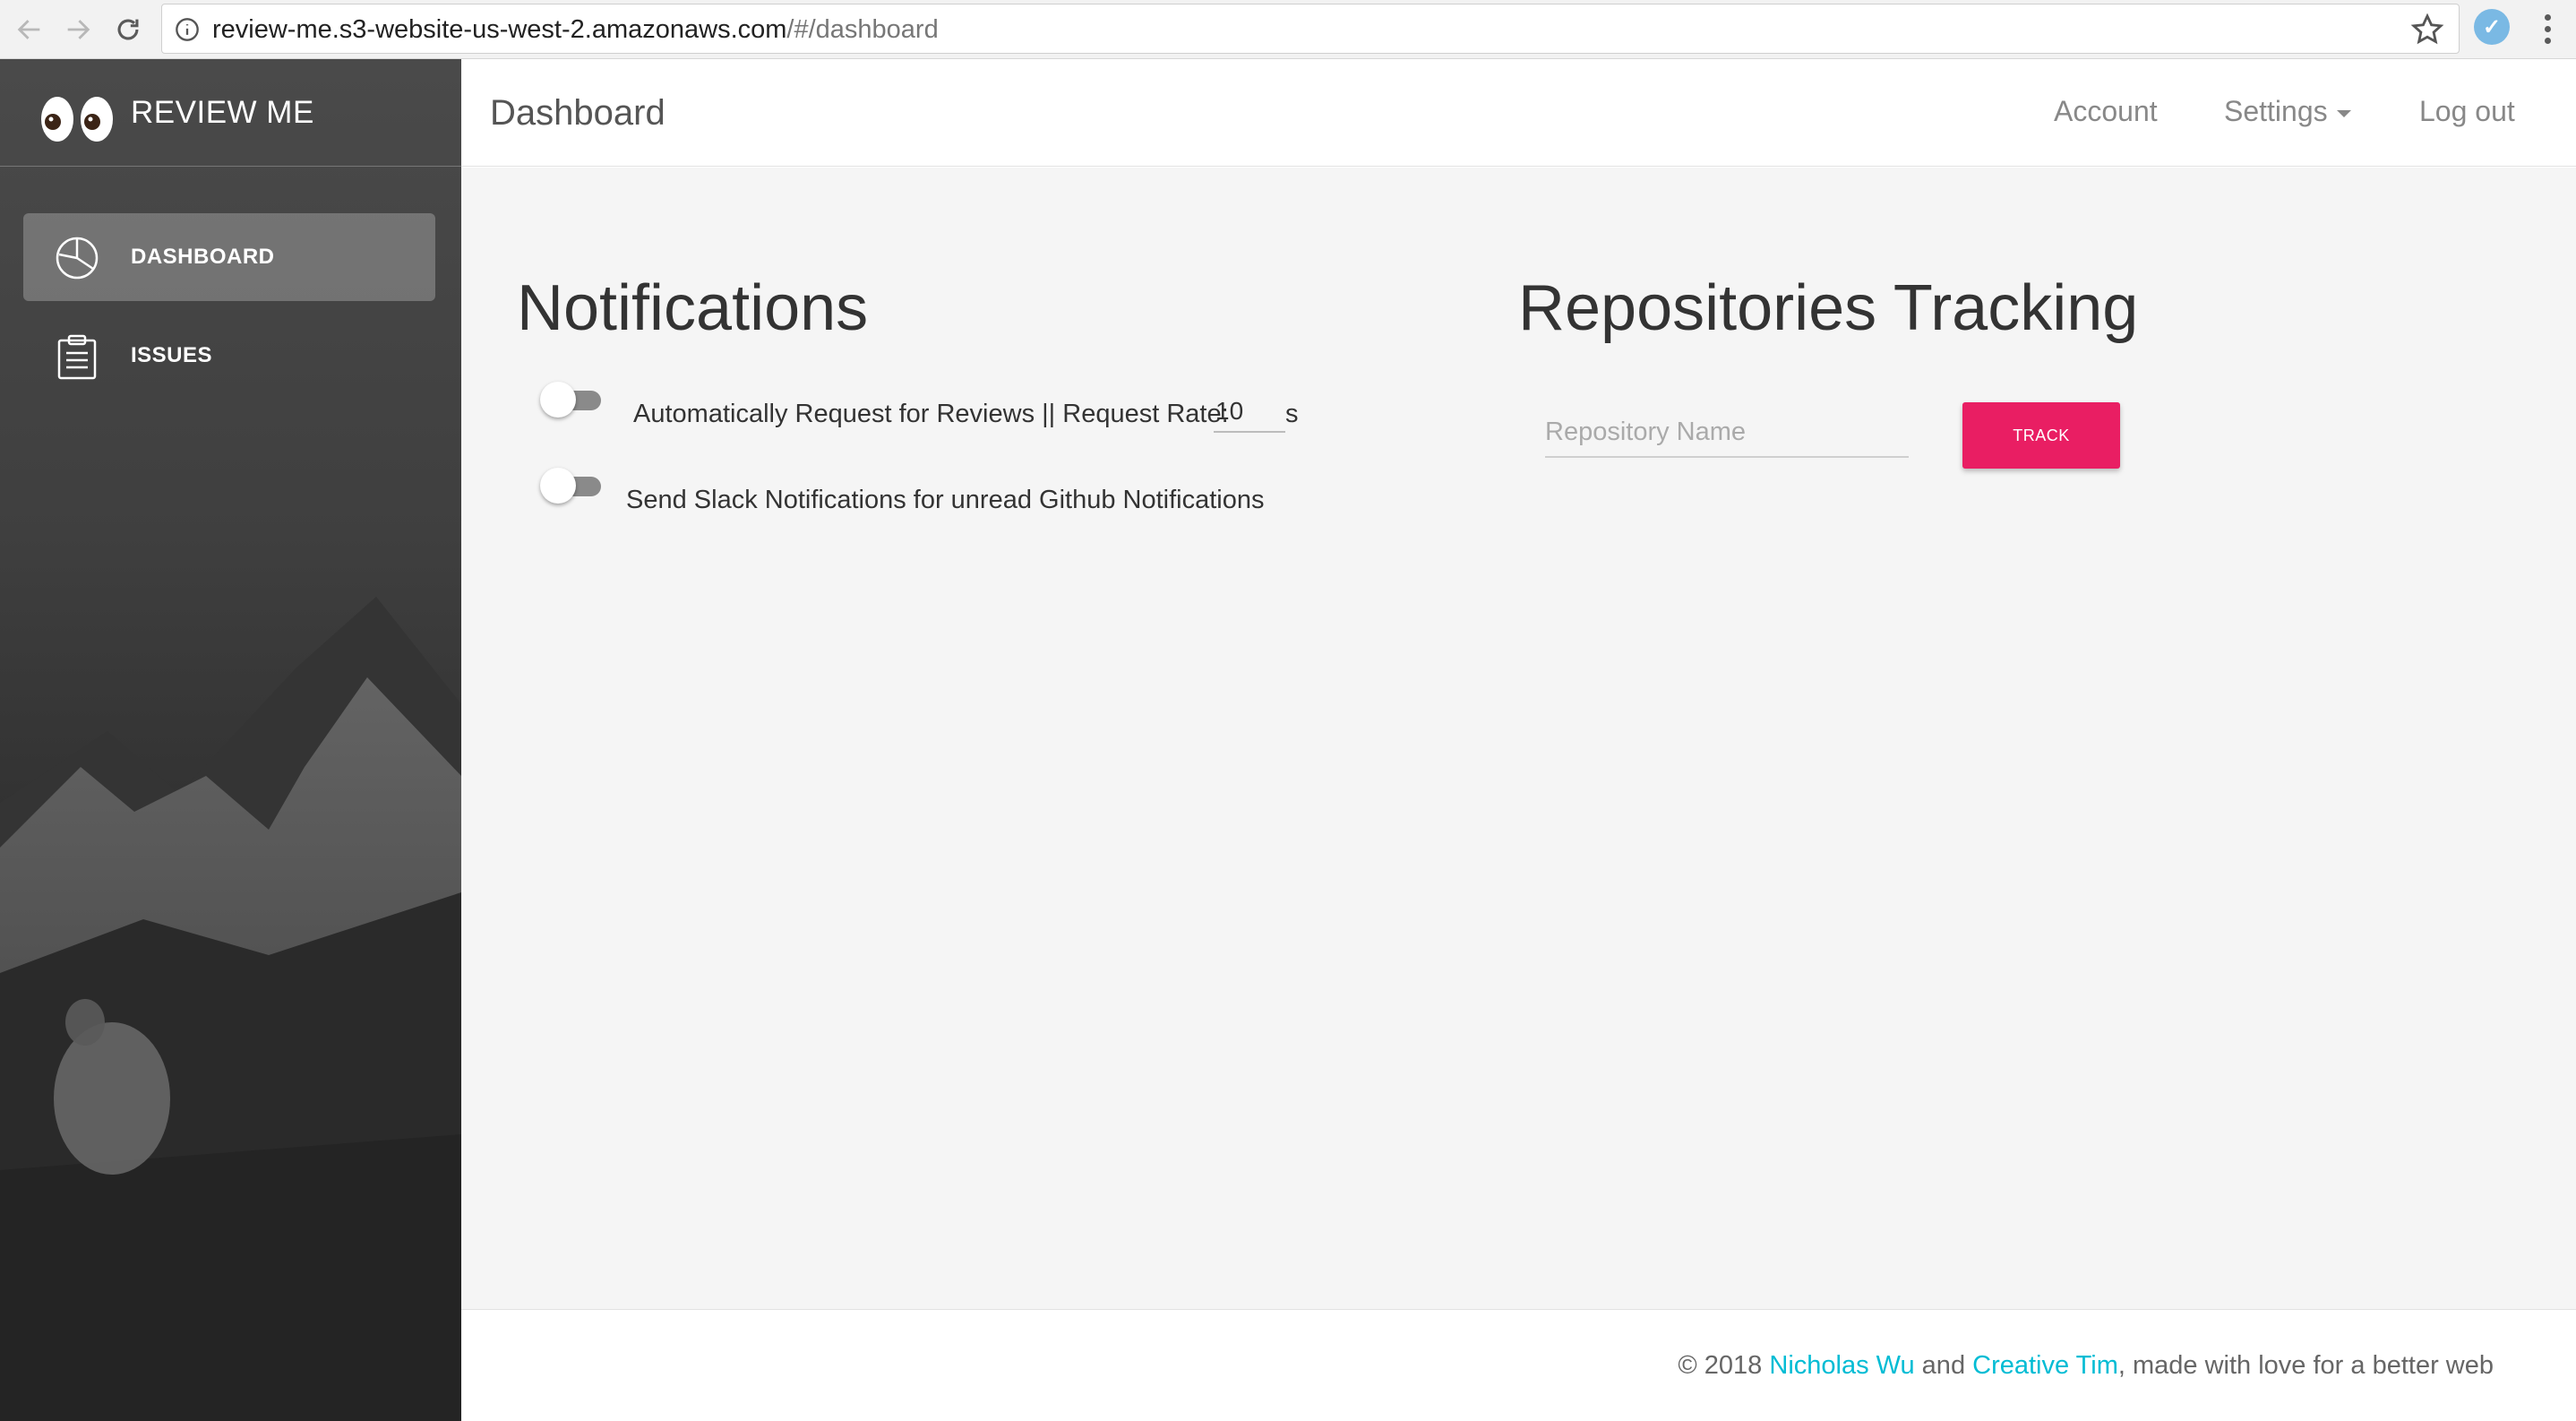 This screenshot has width=2576, height=1421. Describe the element at coordinates (2106, 111) in the screenshot. I see `account-link: Account` at that location.